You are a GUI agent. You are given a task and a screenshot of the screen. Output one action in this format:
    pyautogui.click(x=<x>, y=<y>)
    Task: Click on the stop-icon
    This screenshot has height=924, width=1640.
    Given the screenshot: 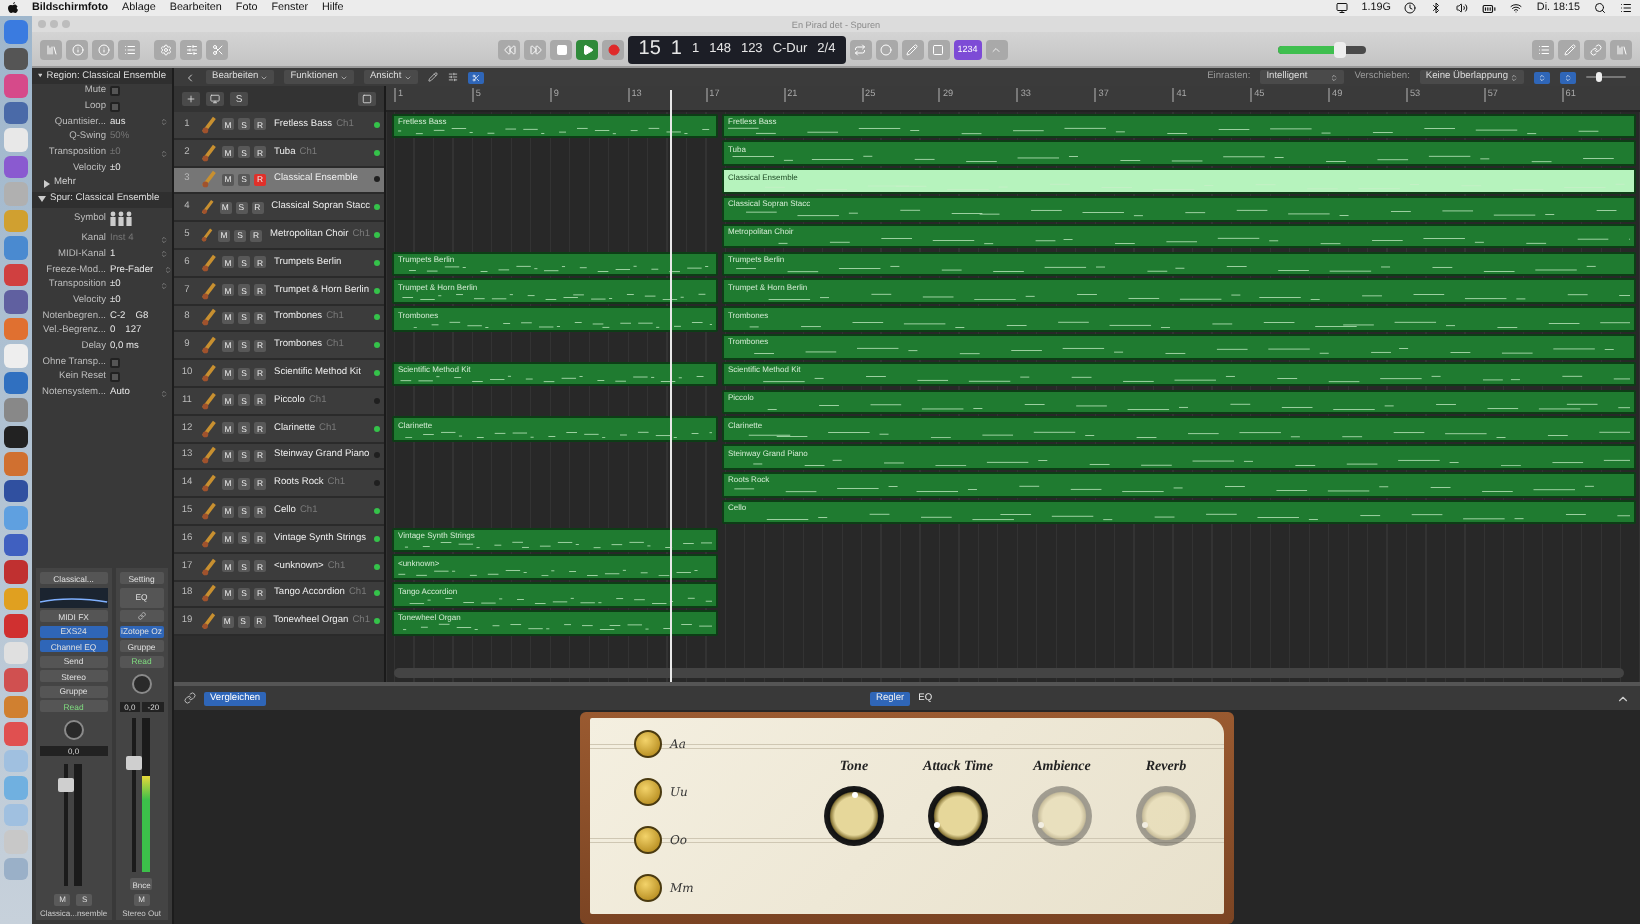 What is the action you would take?
    pyautogui.click(x=561, y=49)
    